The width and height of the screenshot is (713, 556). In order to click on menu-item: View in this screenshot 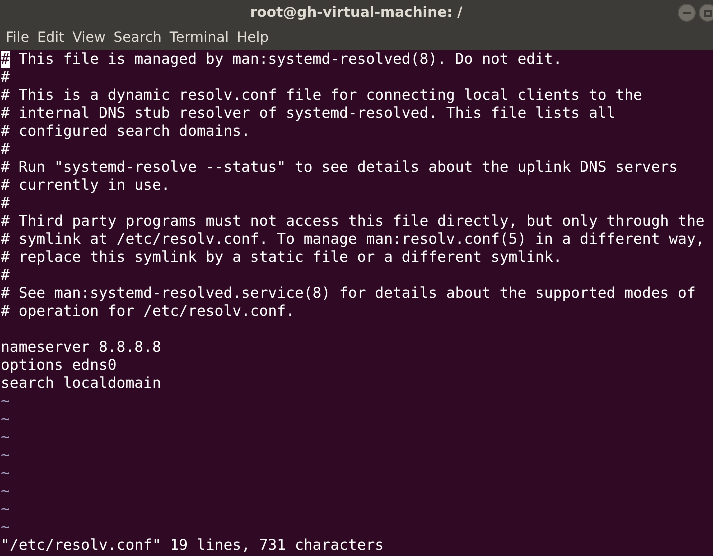, I will do `click(89, 38)`.